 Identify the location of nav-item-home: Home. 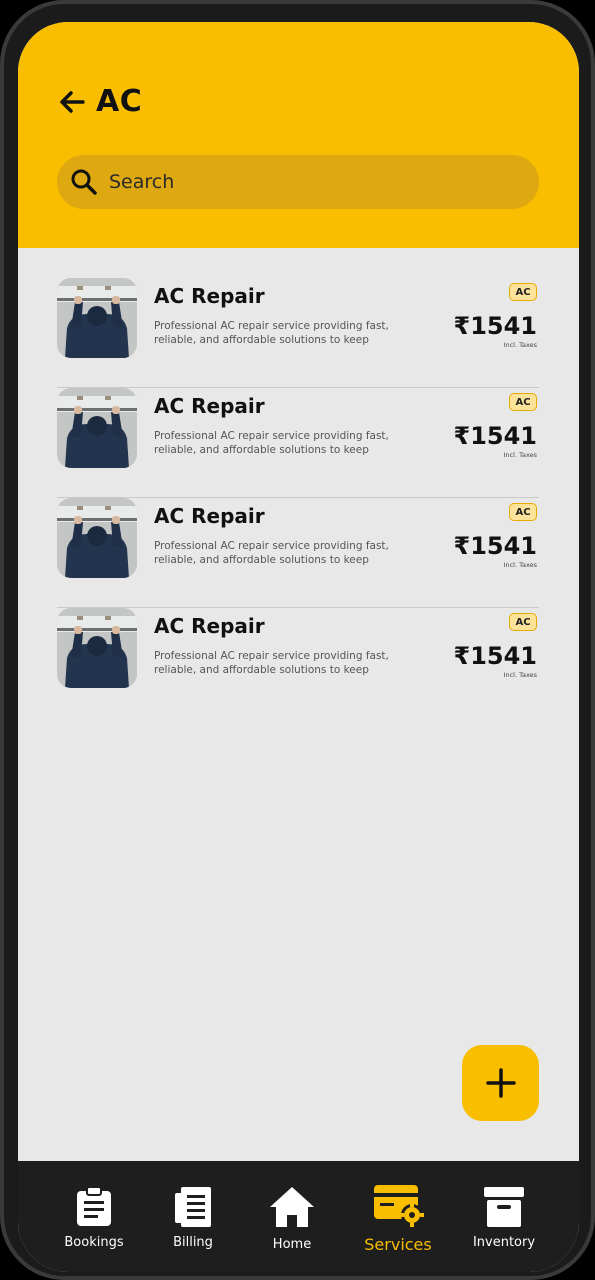
(292, 1217).